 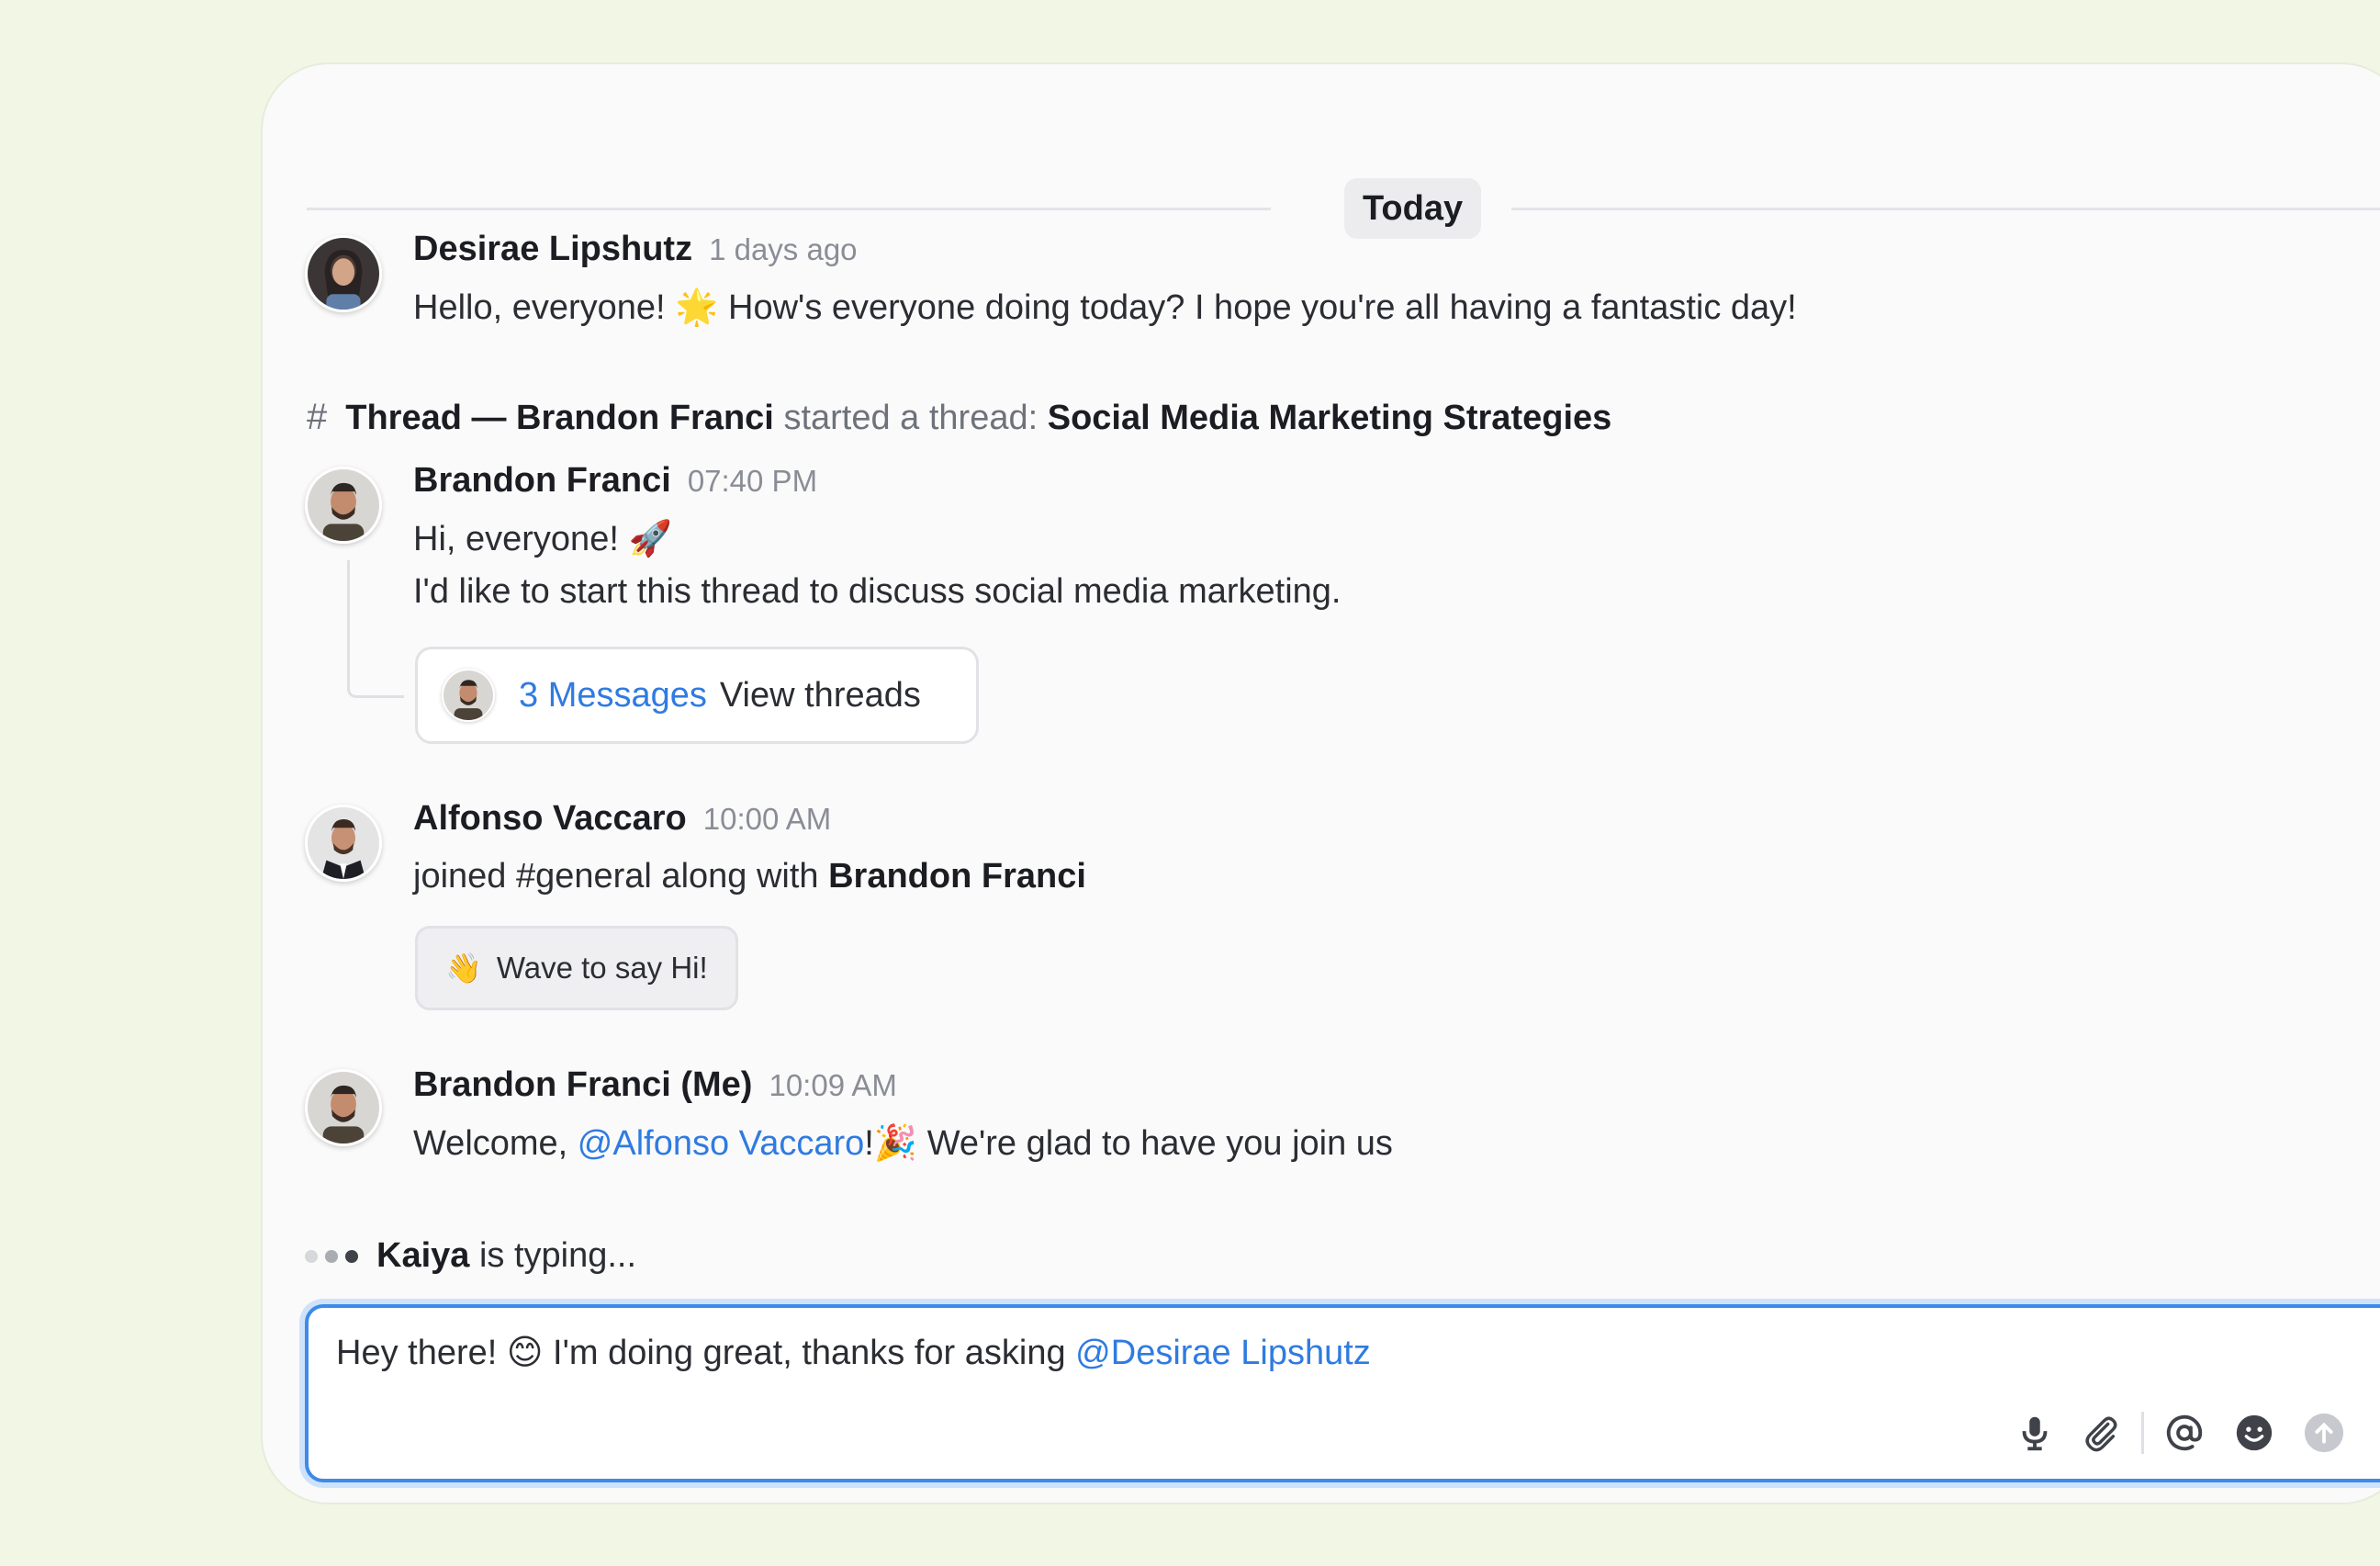 What do you see at coordinates (343, 505) in the screenshot?
I see `avatar-brandon` at bounding box center [343, 505].